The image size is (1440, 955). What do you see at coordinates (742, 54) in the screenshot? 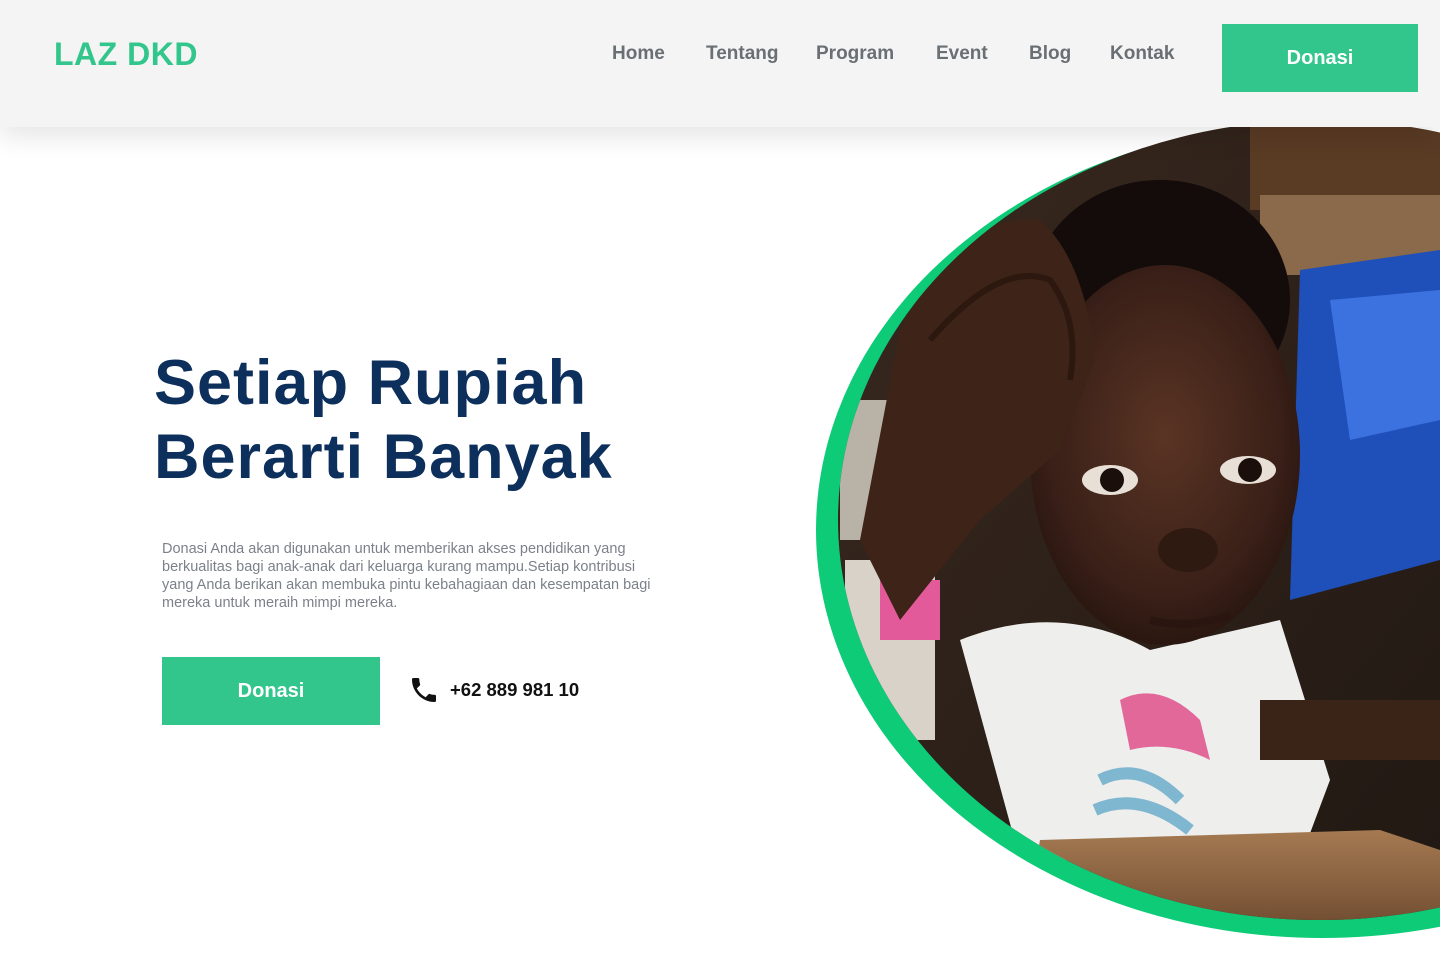
I see `nav-tentang: Tentang` at bounding box center [742, 54].